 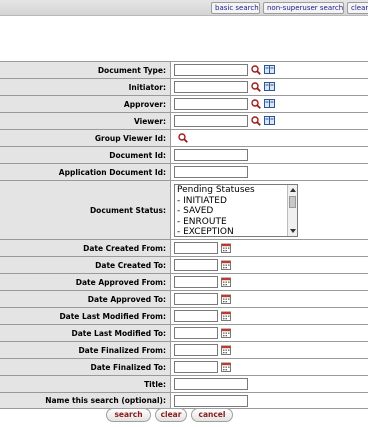 What do you see at coordinates (85, 384) in the screenshot?
I see `title-label: Title:` at bounding box center [85, 384].